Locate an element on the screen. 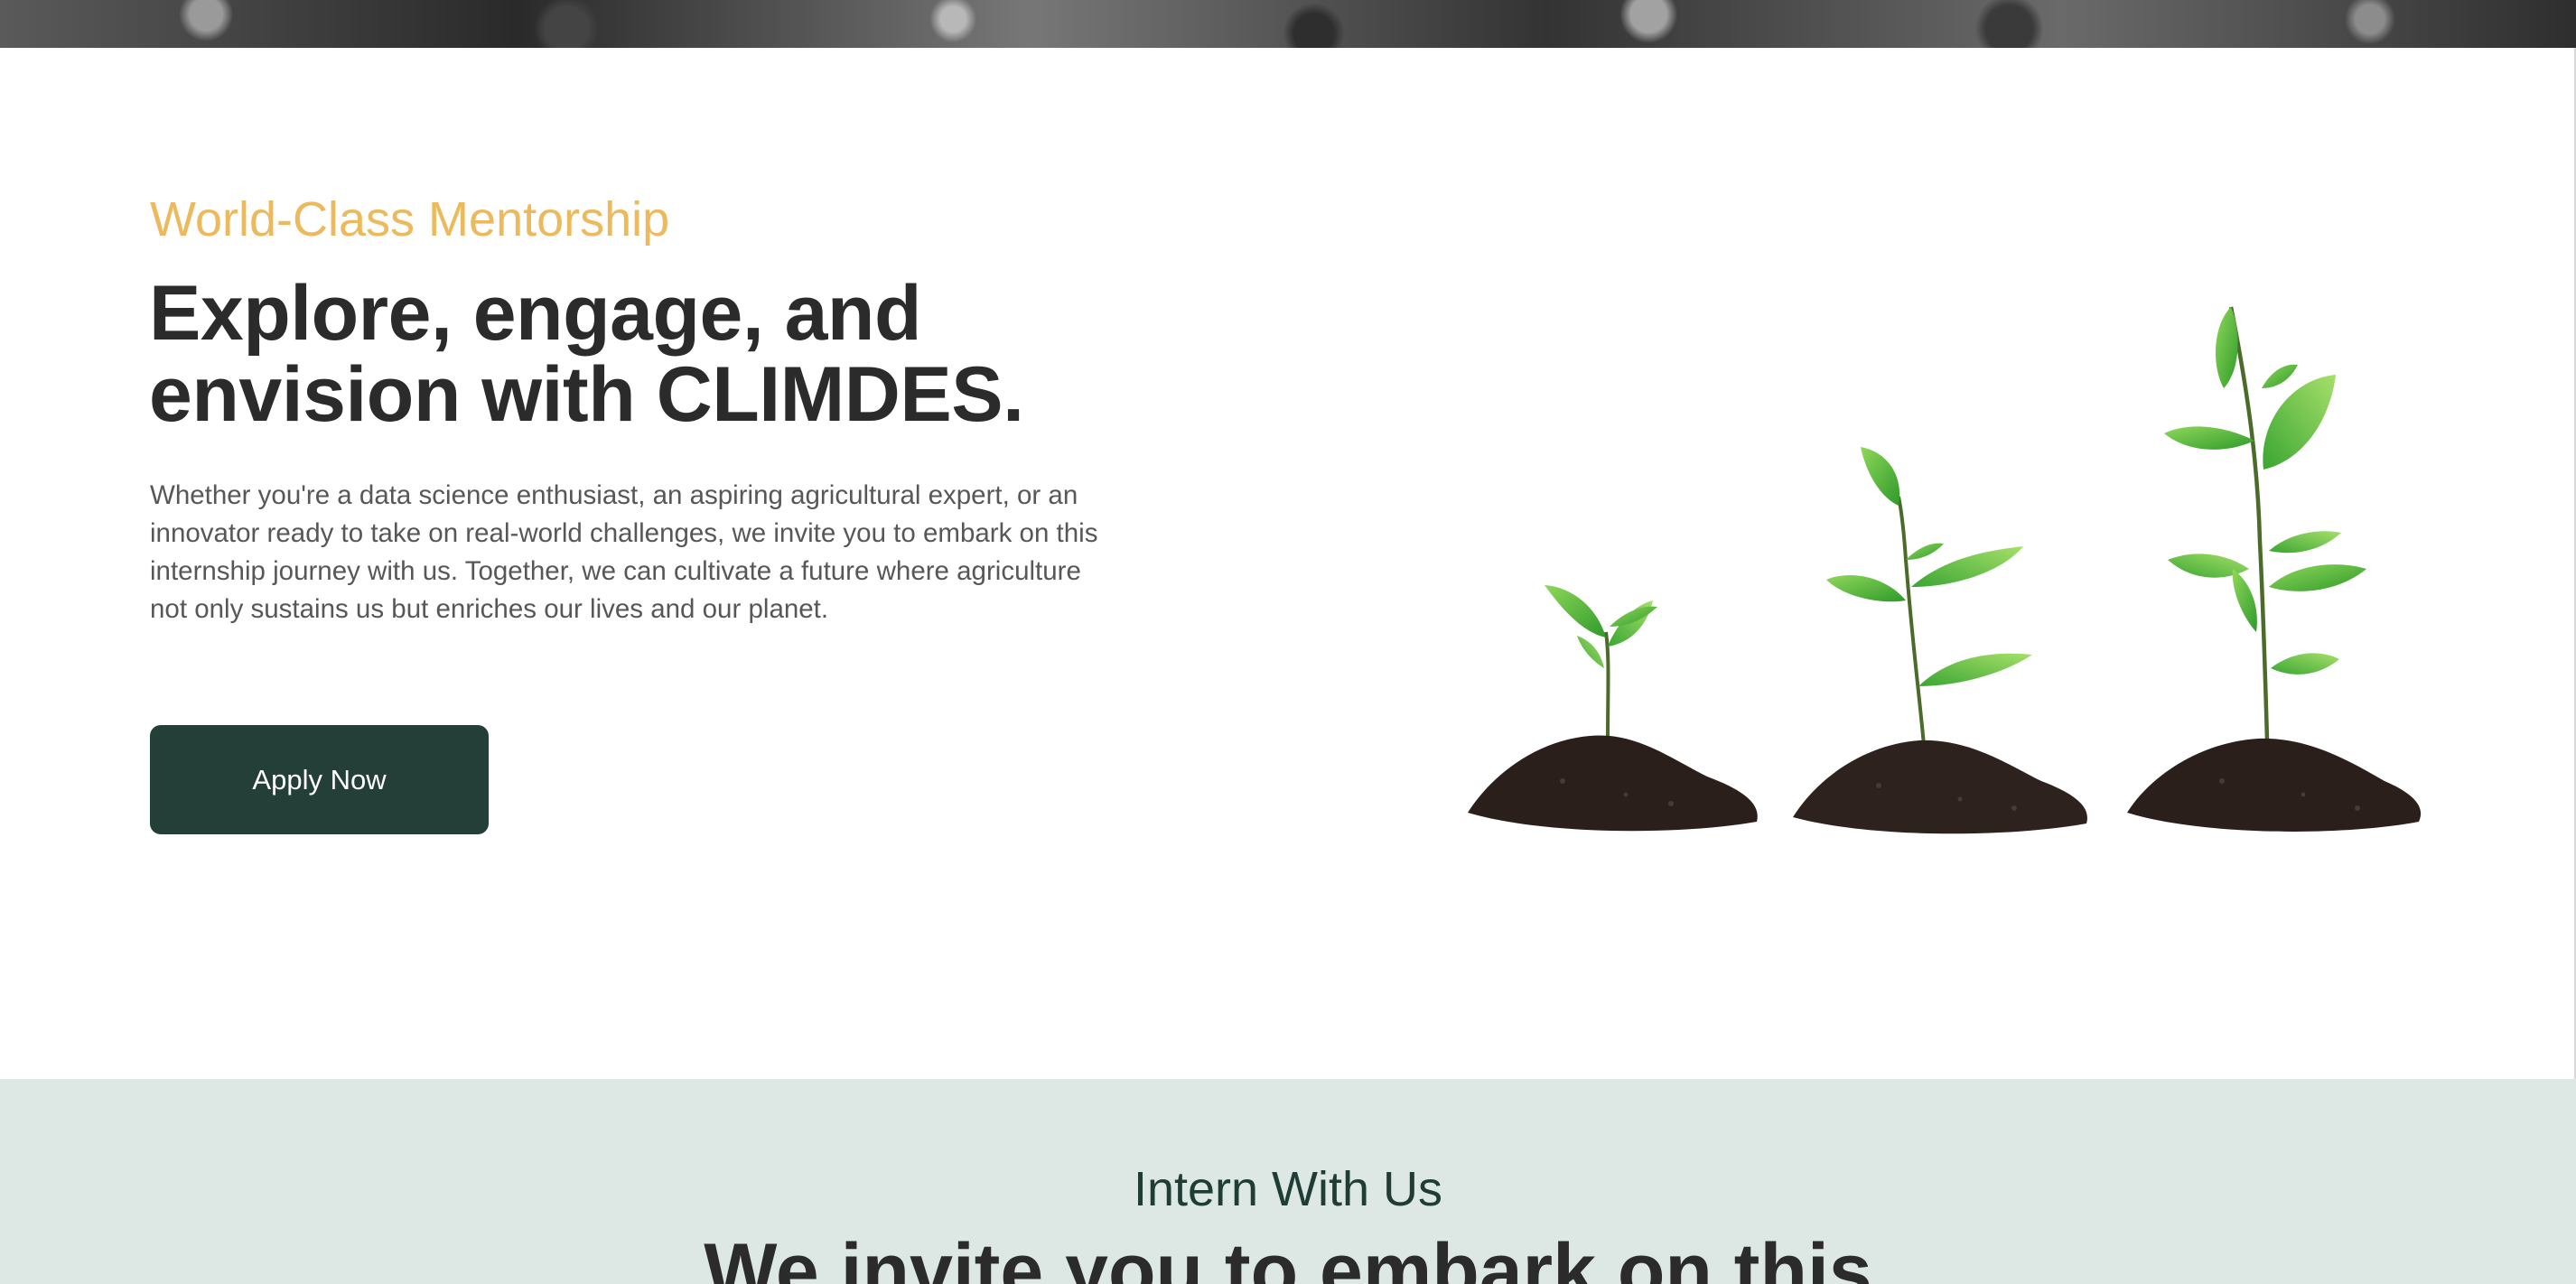 The height and width of the screenshot is (1284, 2576). hero-headline-line-2: envision with CLIMDES. is located at coordinates (586, 394).